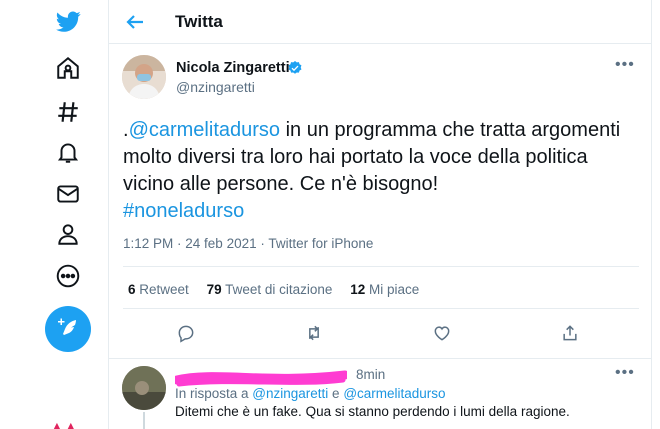 This screenshot has width=660, height=429. I want to click on tweet-more-options-icon: •••, so click(625, 65).